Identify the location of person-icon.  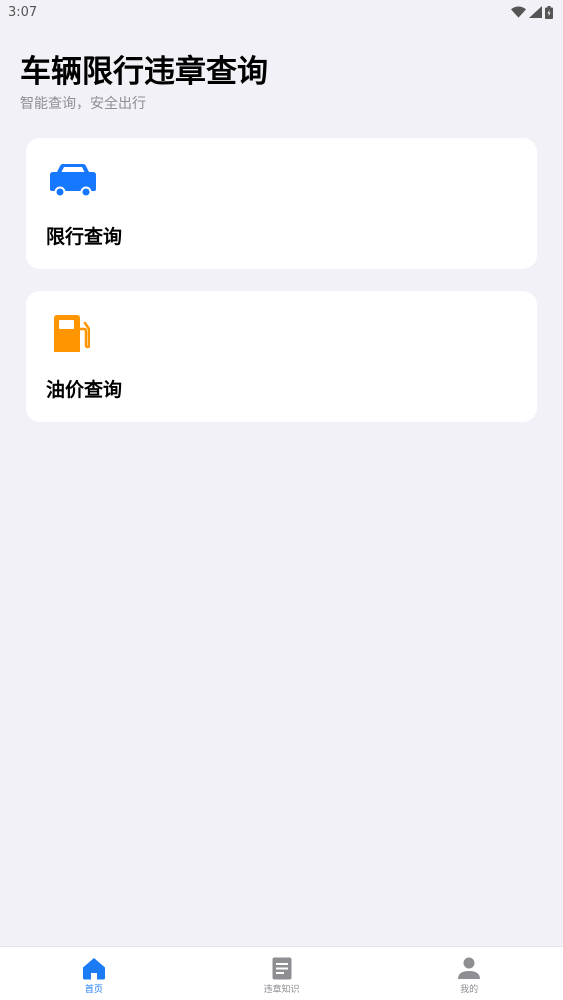
(469, 968).